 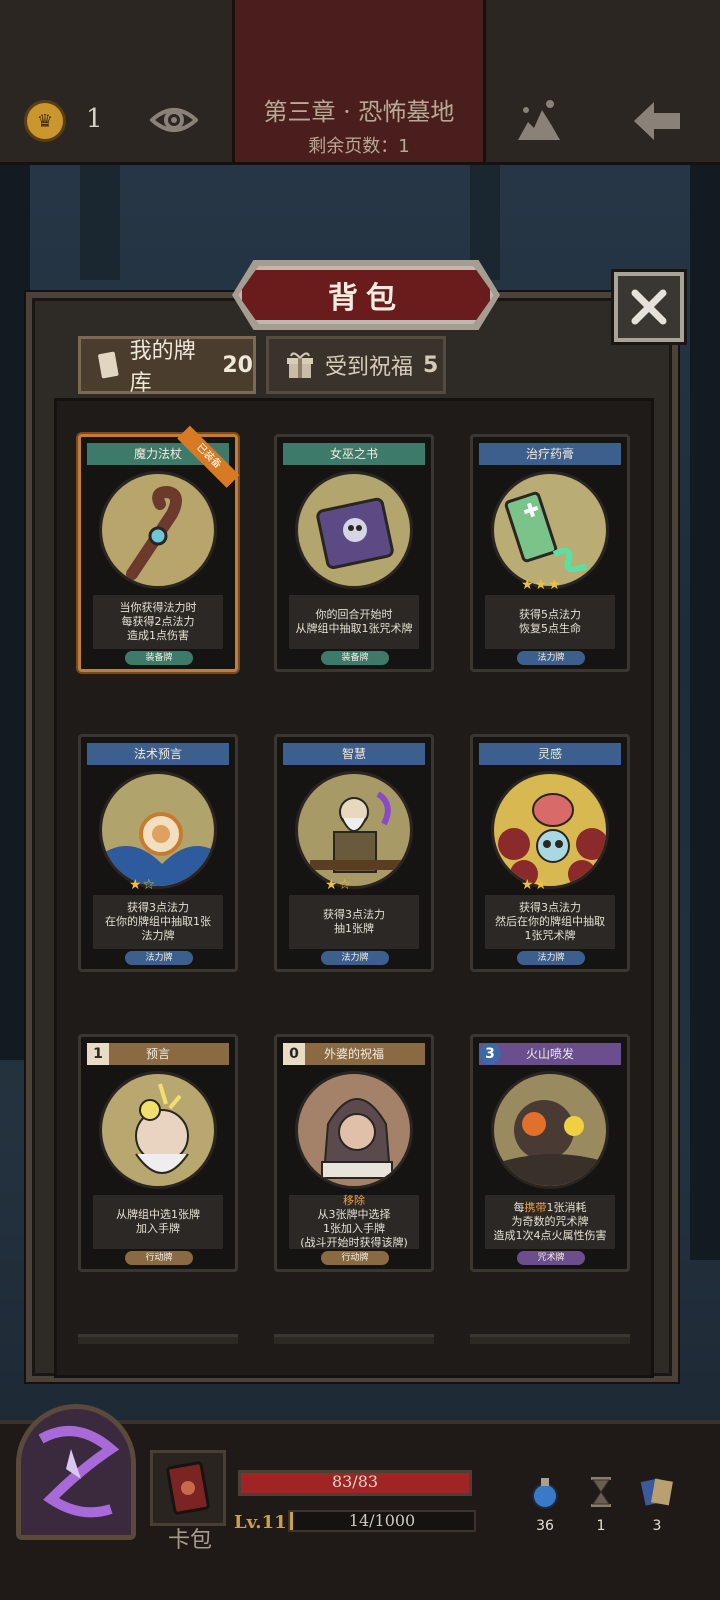 What do you see at coordinates (108, 365) in the screenshot?
I see `card-icon` at bounding box center [108, 365].